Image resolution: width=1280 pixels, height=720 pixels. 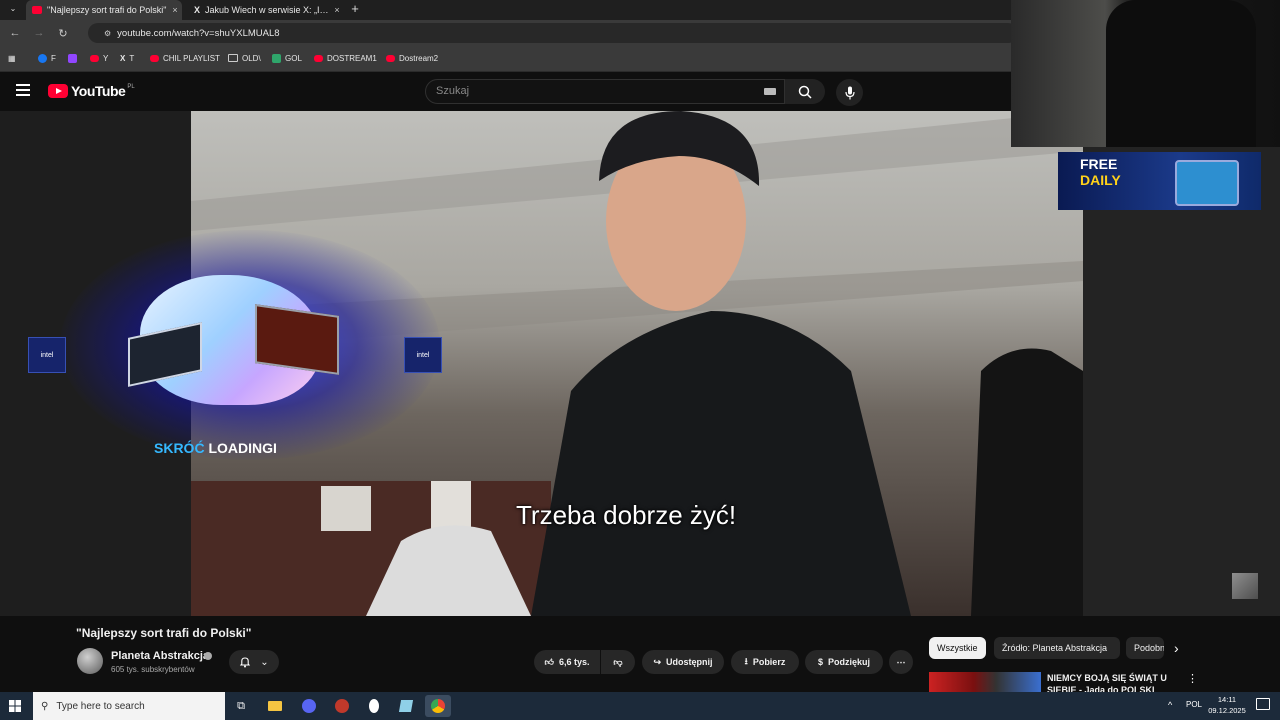 What do you see at coordinates (345, 58) in the screenshot?
I see `bookmark-item: DOSTREAM1` at bounding box center [345, 58].